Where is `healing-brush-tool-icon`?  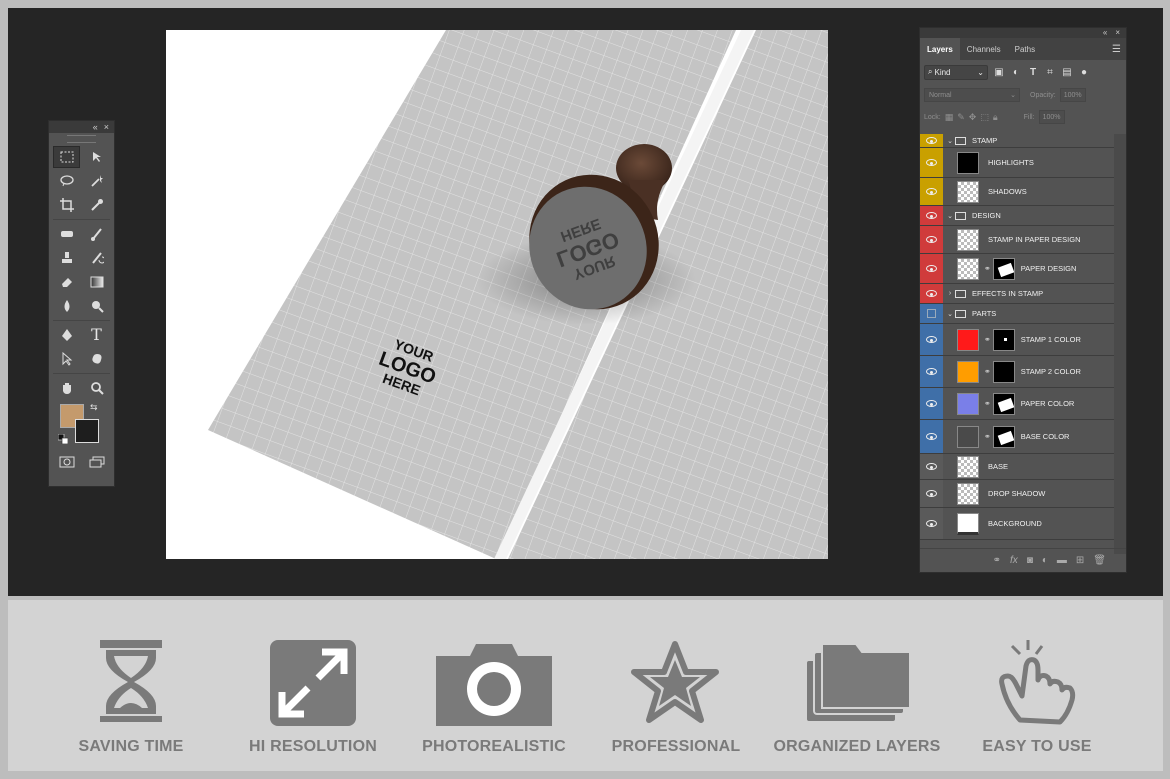 healing-brush-tool-icon is located at coordinates (66, 234).